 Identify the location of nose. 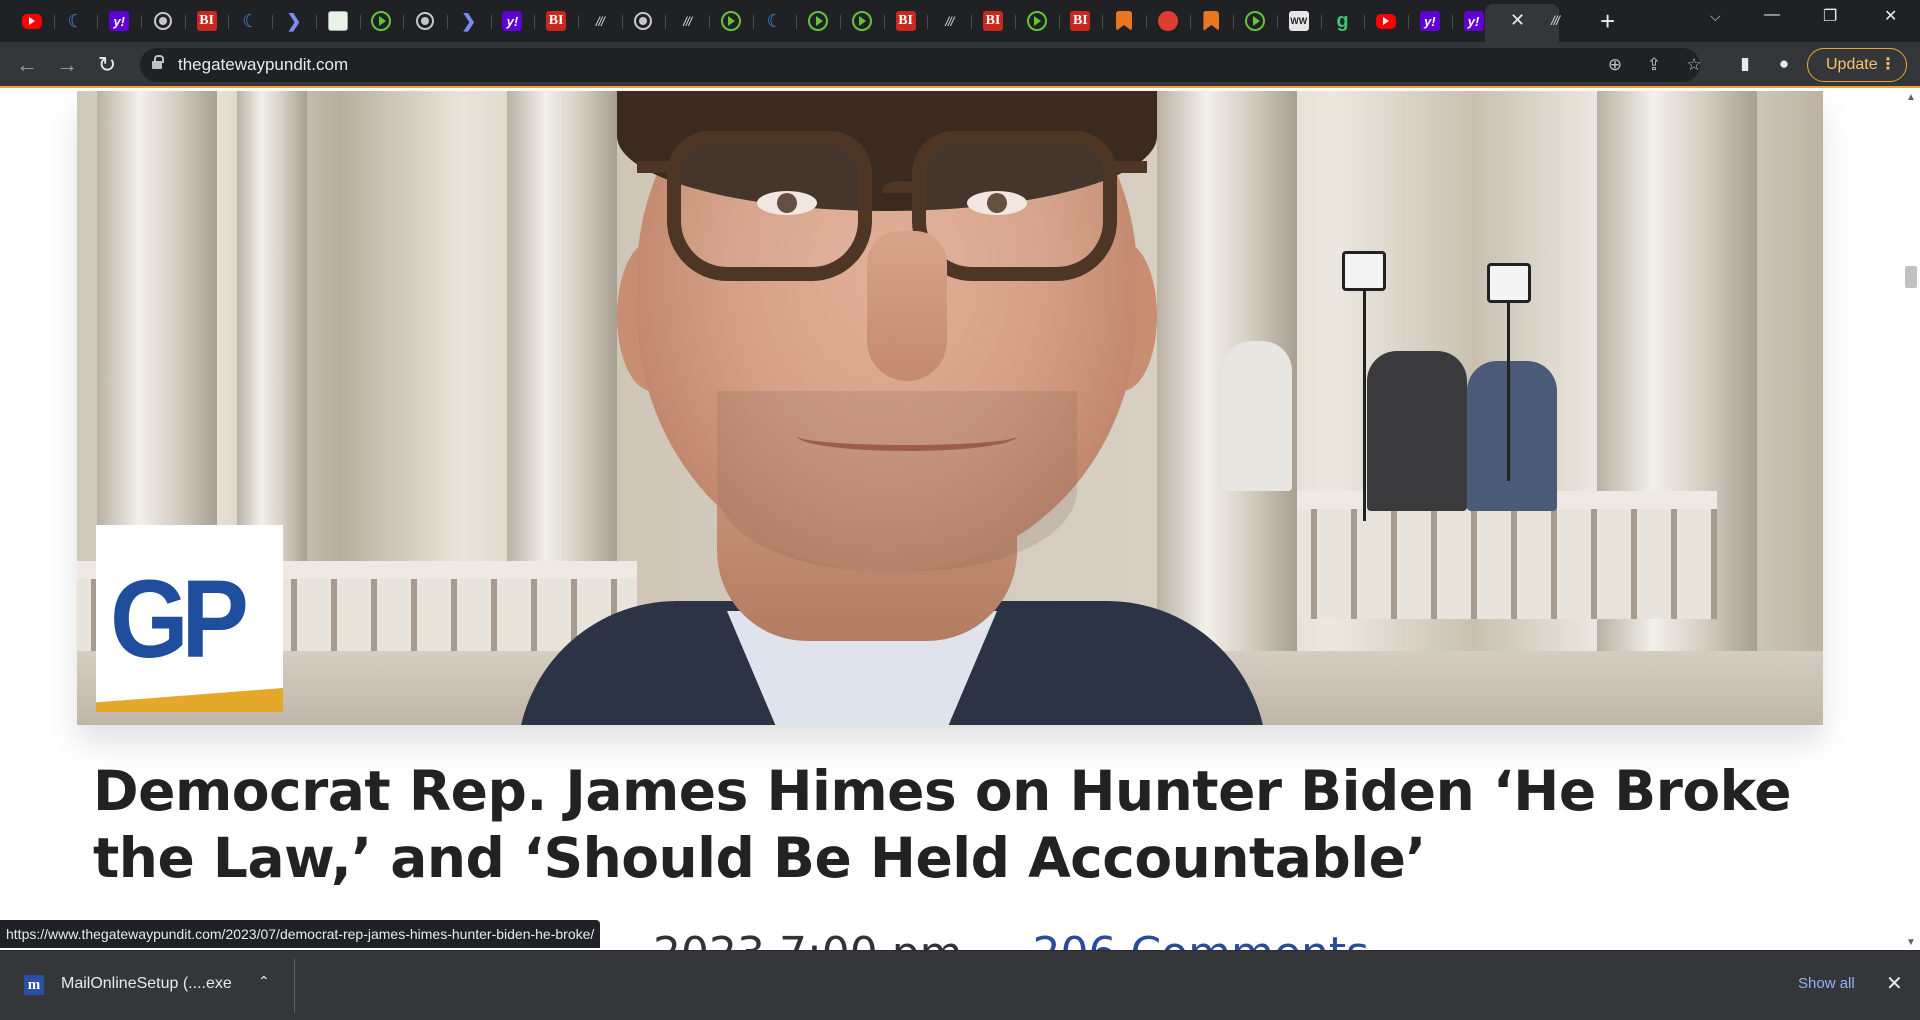
(907, 306).